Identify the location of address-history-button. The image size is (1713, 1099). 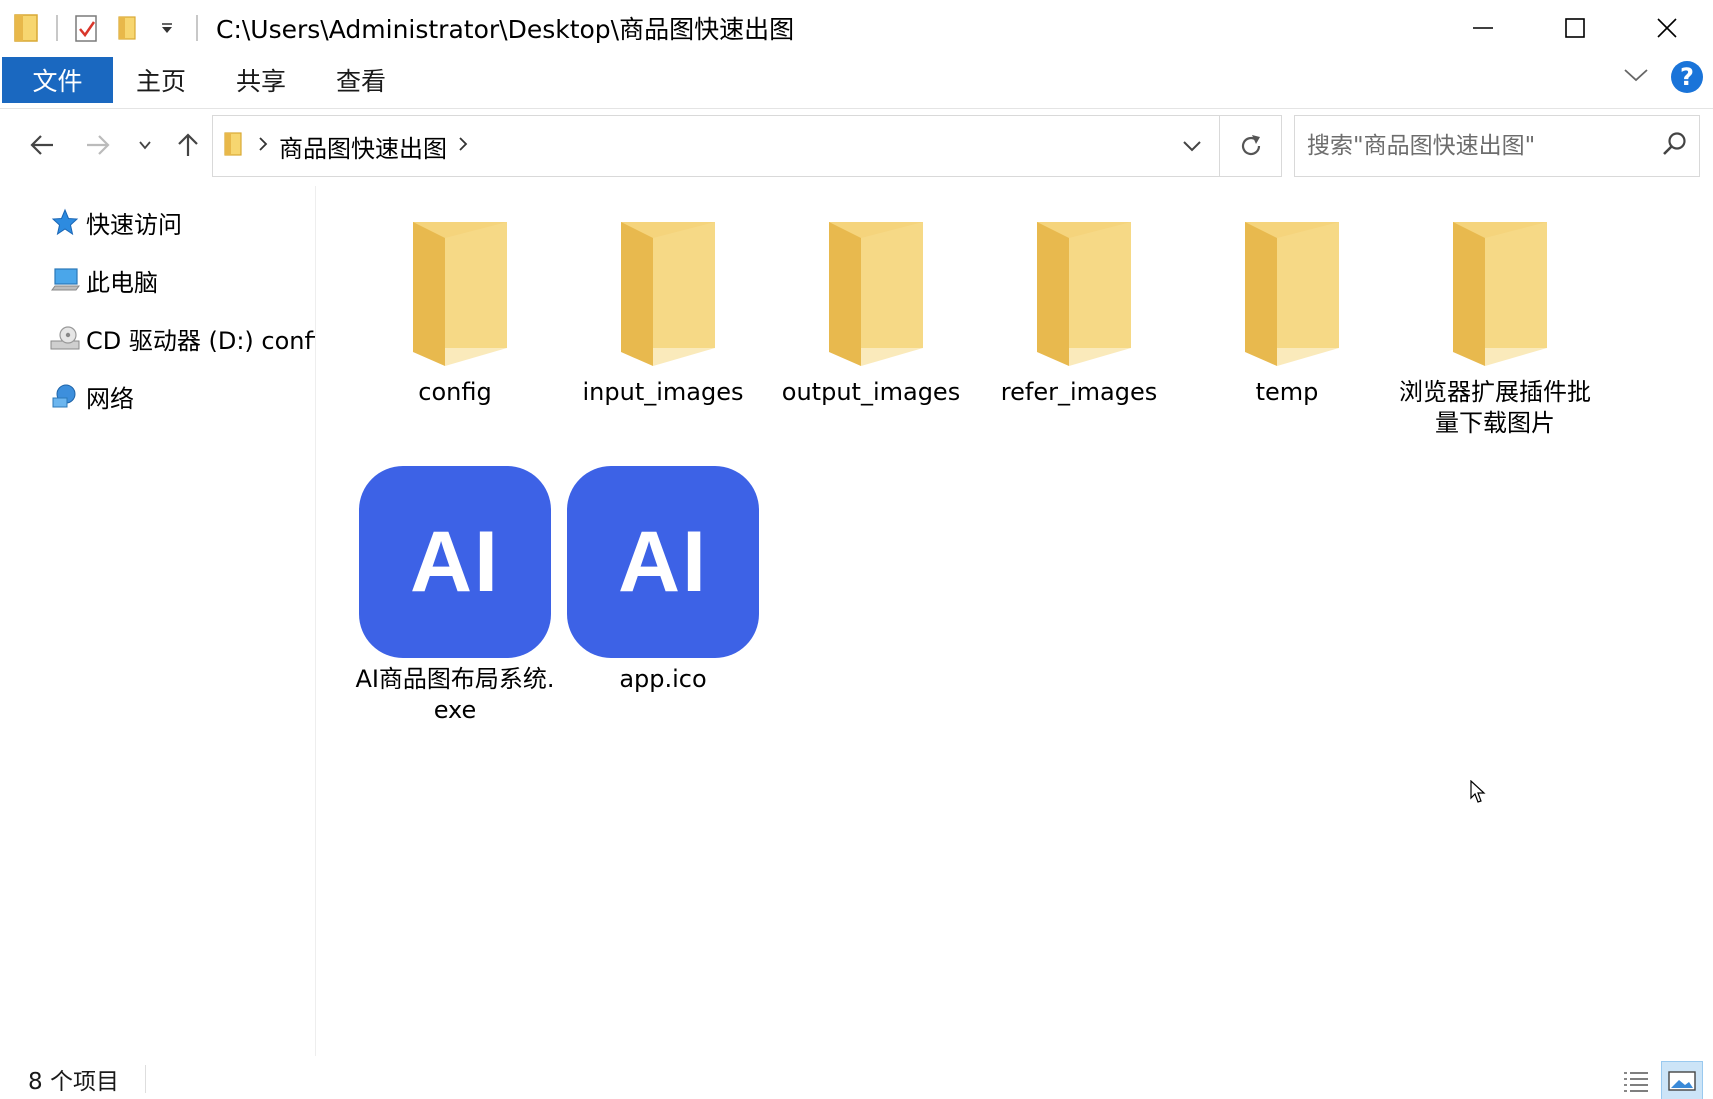
(1192, 146).